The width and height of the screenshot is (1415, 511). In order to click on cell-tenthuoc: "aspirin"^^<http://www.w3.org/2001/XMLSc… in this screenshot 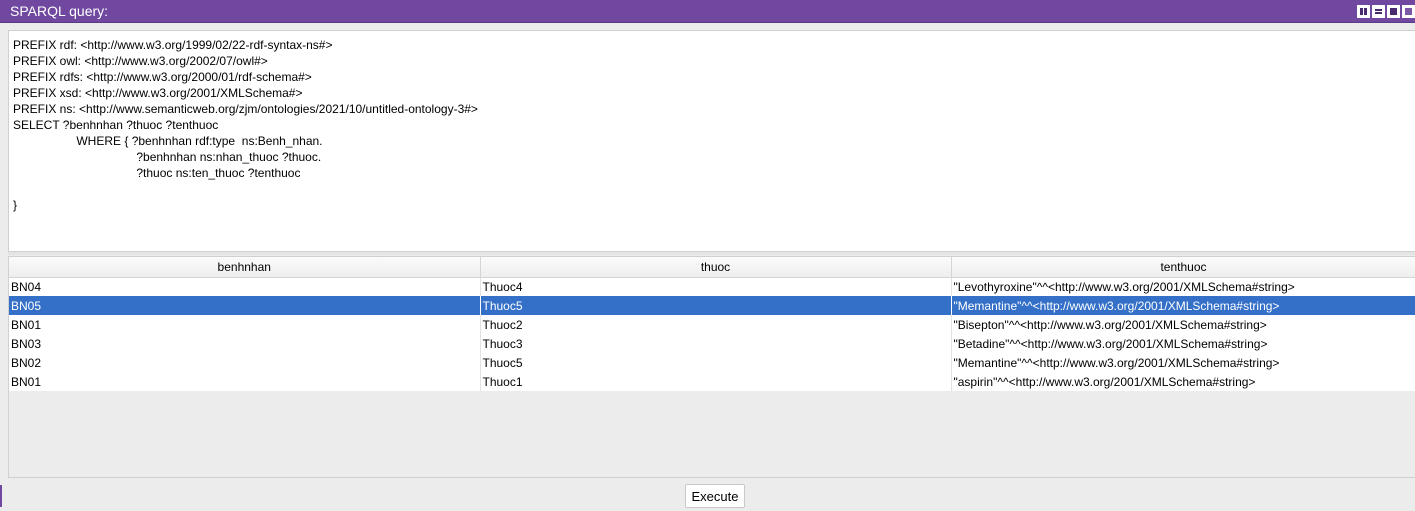, I will do `click(1183, 381)`.